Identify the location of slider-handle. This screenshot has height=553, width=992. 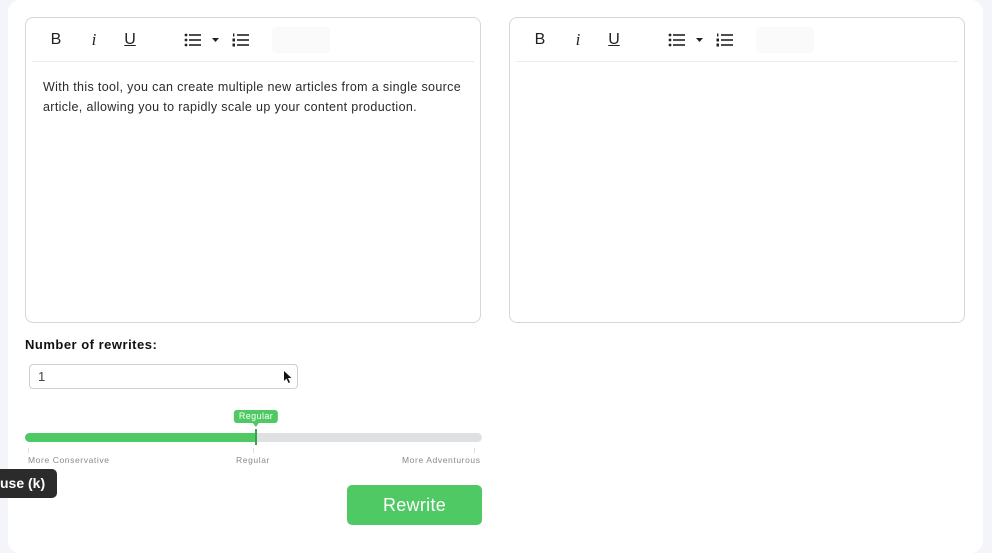
(256, 437).